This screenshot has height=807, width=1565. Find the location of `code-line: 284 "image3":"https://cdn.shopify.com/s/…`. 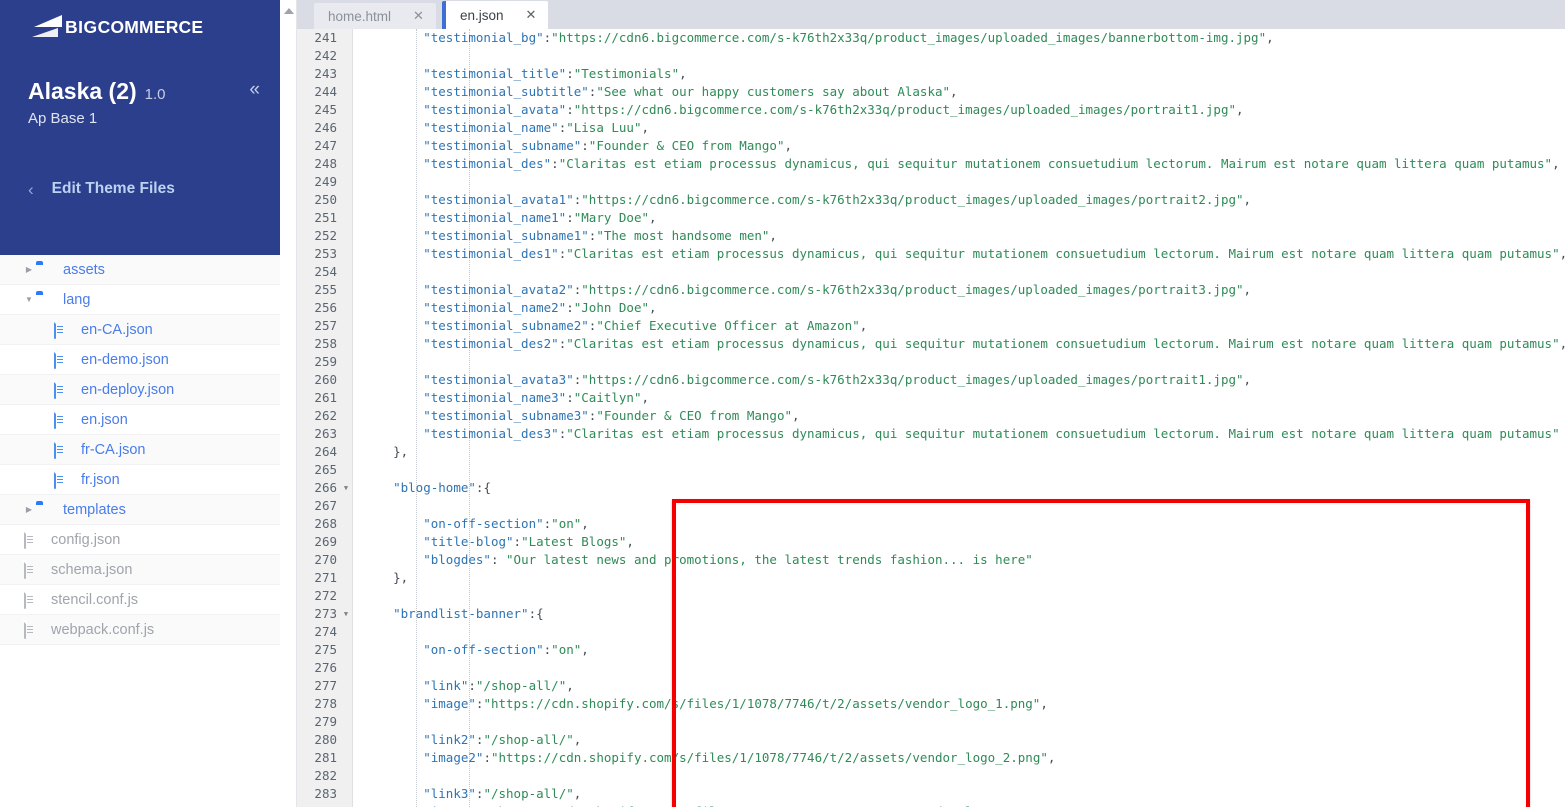

code-line: 284 "image3":"https://cdn.shopify.com/s/… is located at coordinates (931, 805).